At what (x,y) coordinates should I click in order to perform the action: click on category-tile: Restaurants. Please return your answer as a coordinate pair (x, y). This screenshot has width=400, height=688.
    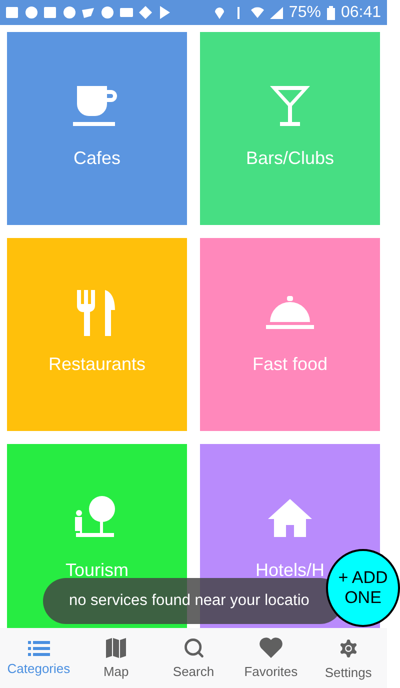
    Looking at the image, I should click on (97, 334).